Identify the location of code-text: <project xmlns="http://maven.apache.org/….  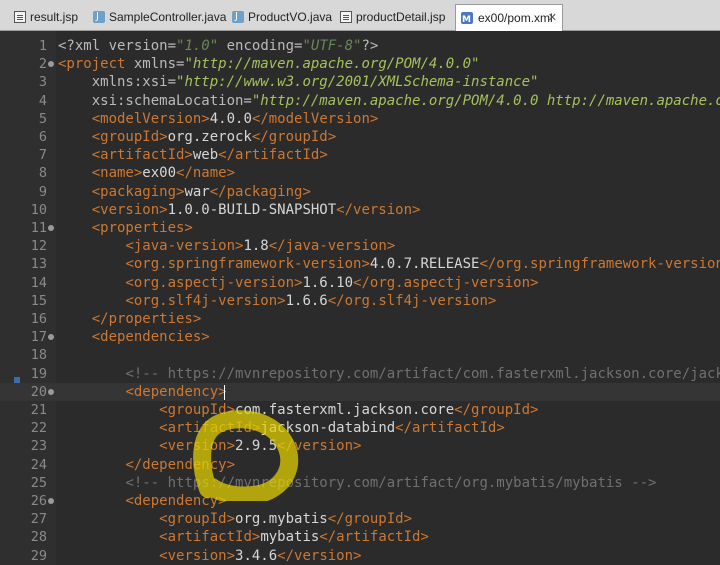
(269, 64).